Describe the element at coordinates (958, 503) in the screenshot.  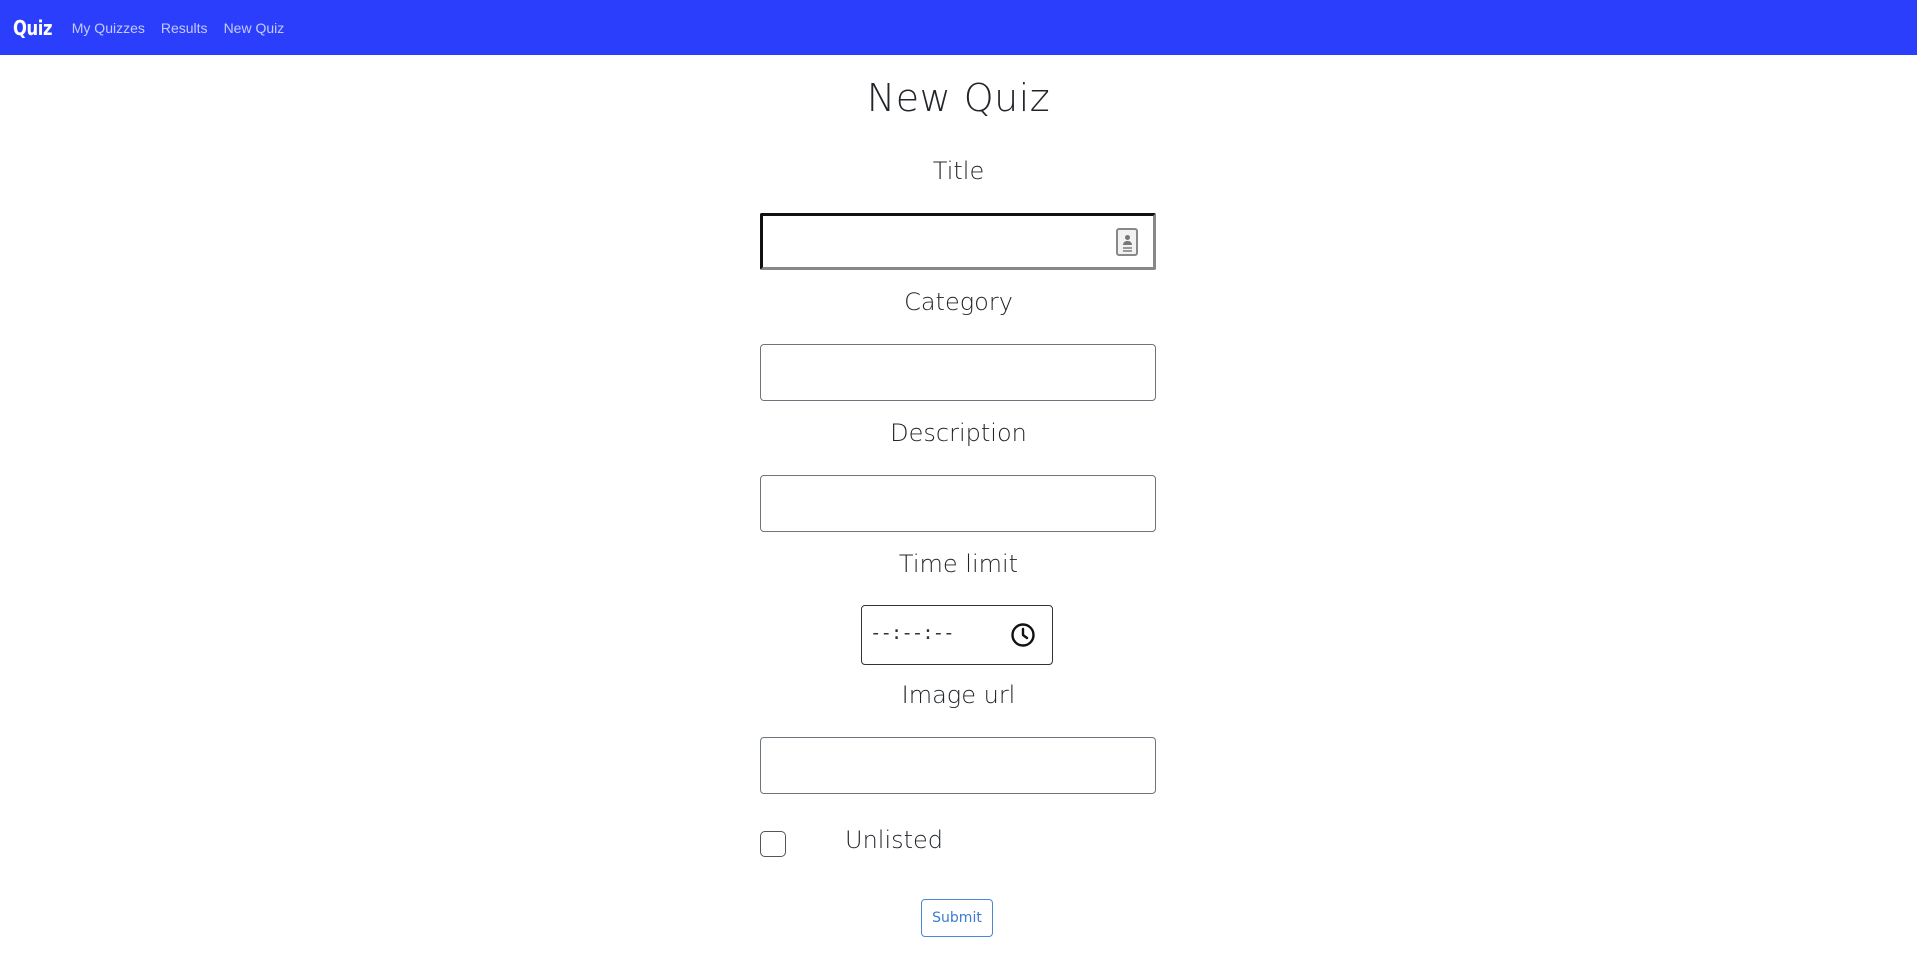
I see `description-input` at that location.